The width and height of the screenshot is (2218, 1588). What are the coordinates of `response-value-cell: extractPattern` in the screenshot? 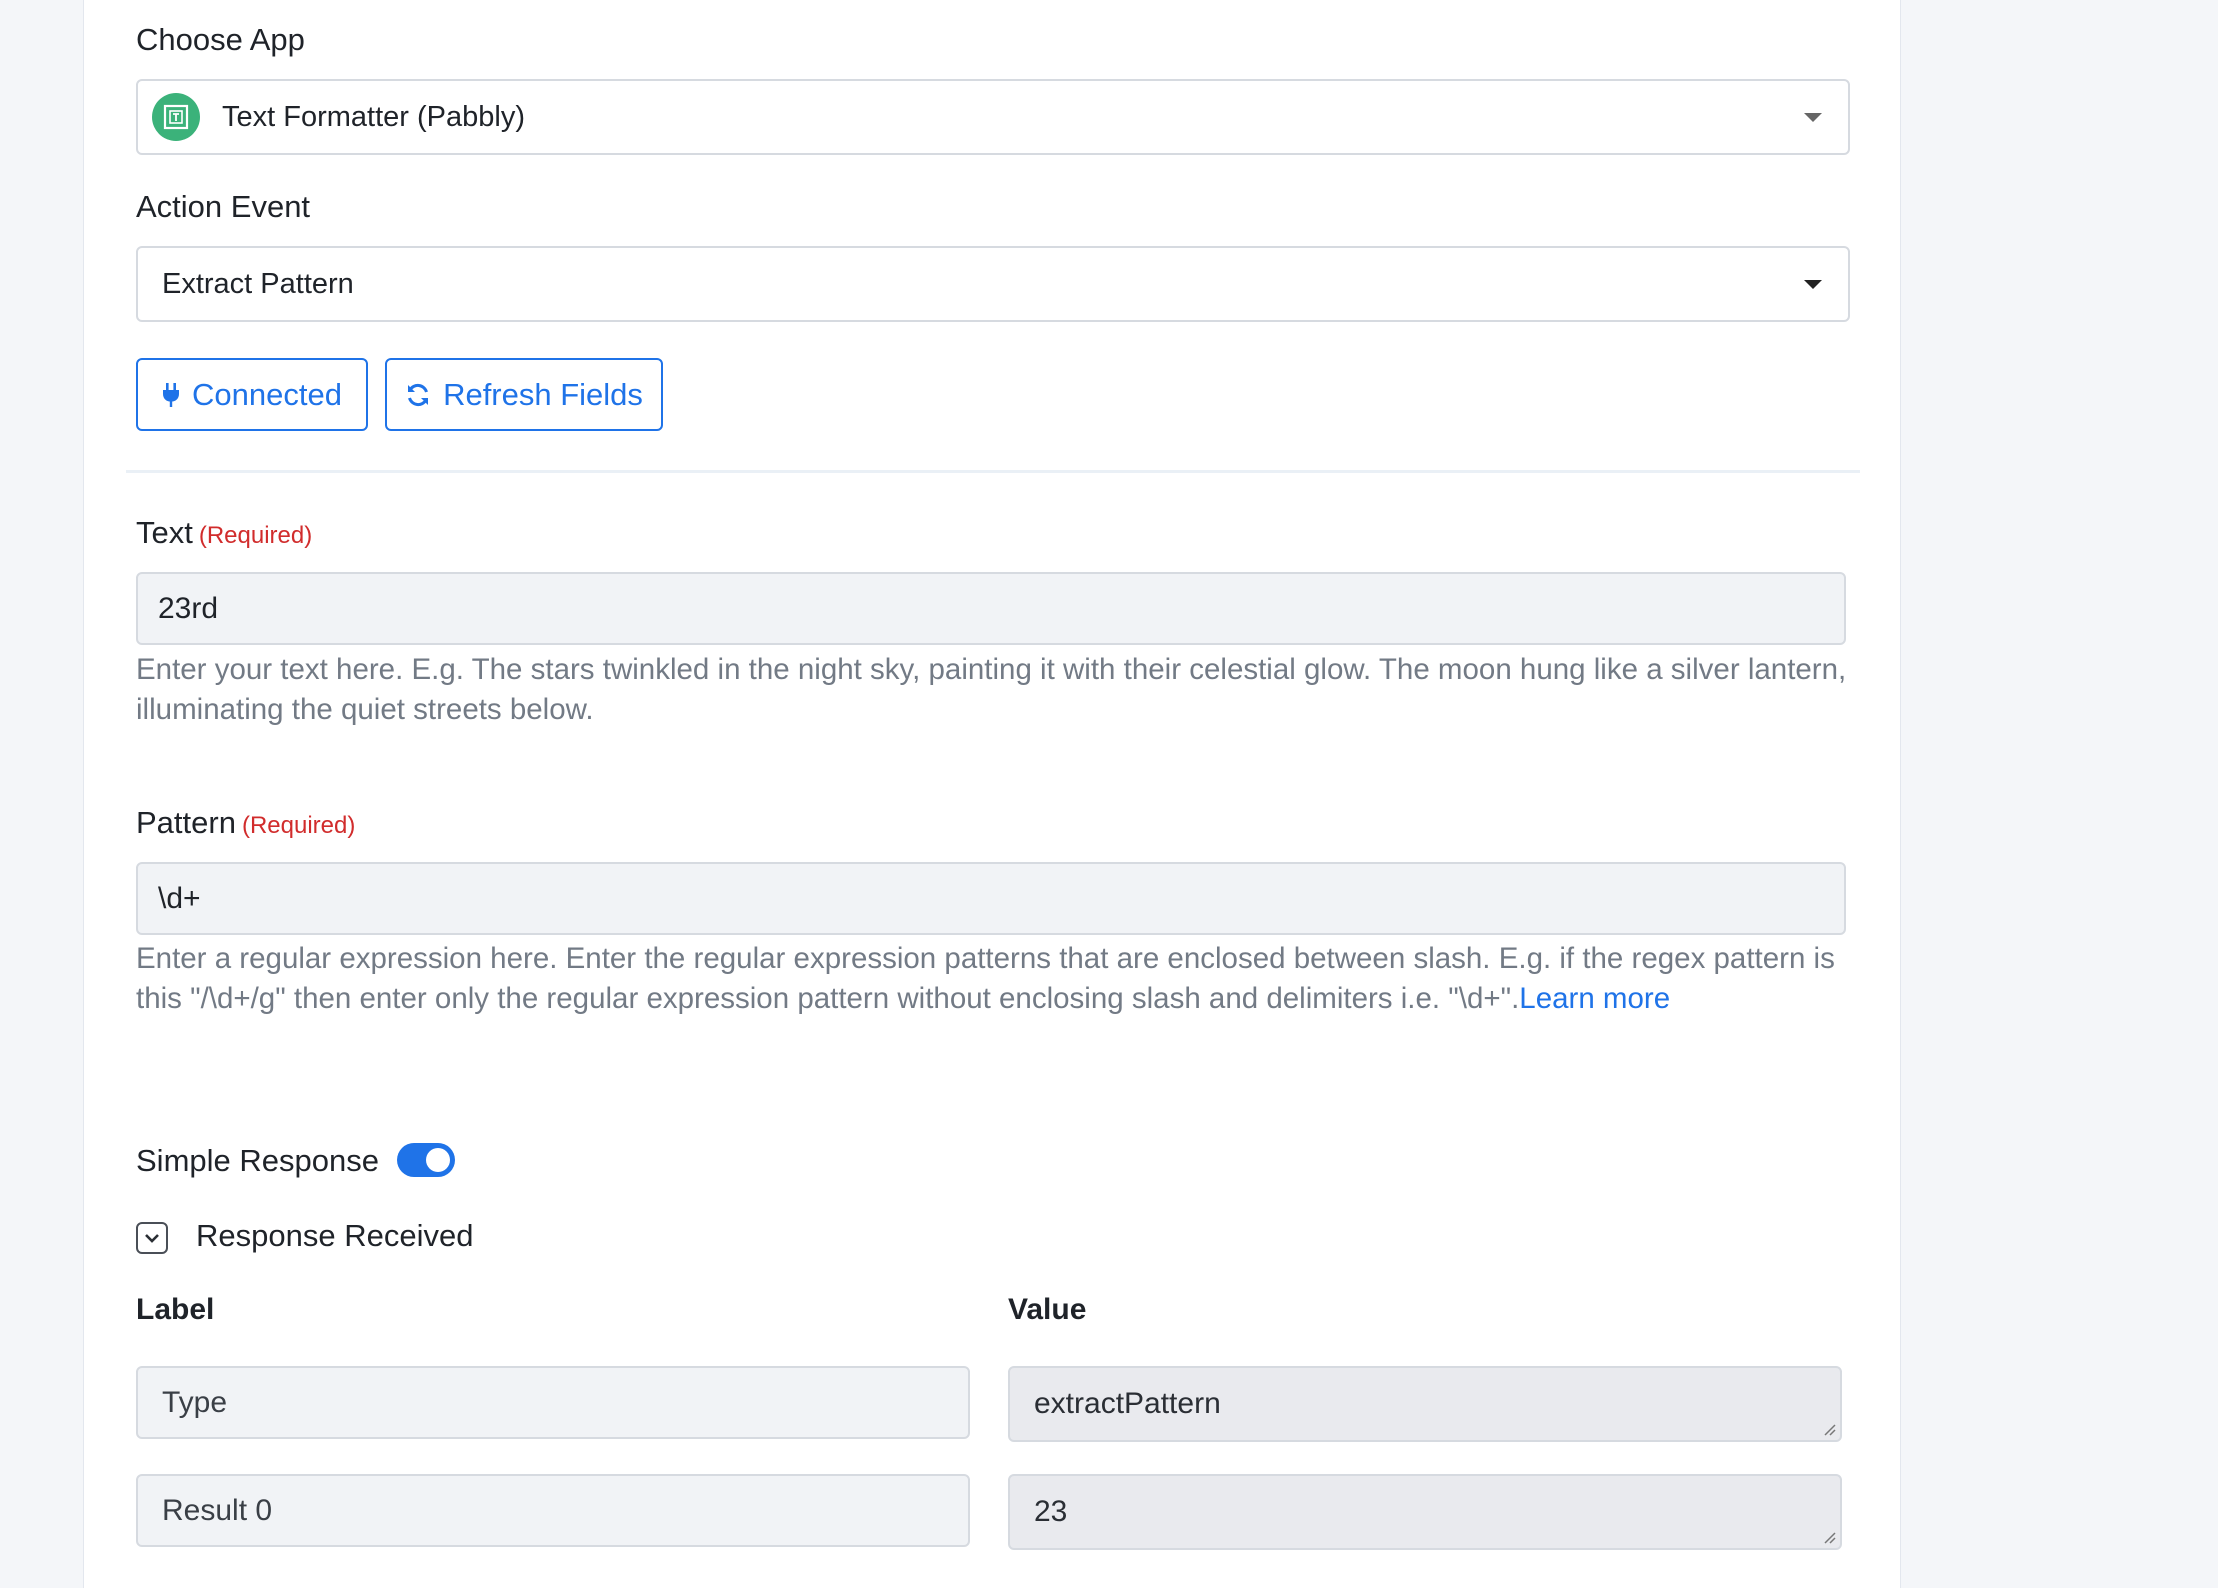 It's located at (1425, 1404).